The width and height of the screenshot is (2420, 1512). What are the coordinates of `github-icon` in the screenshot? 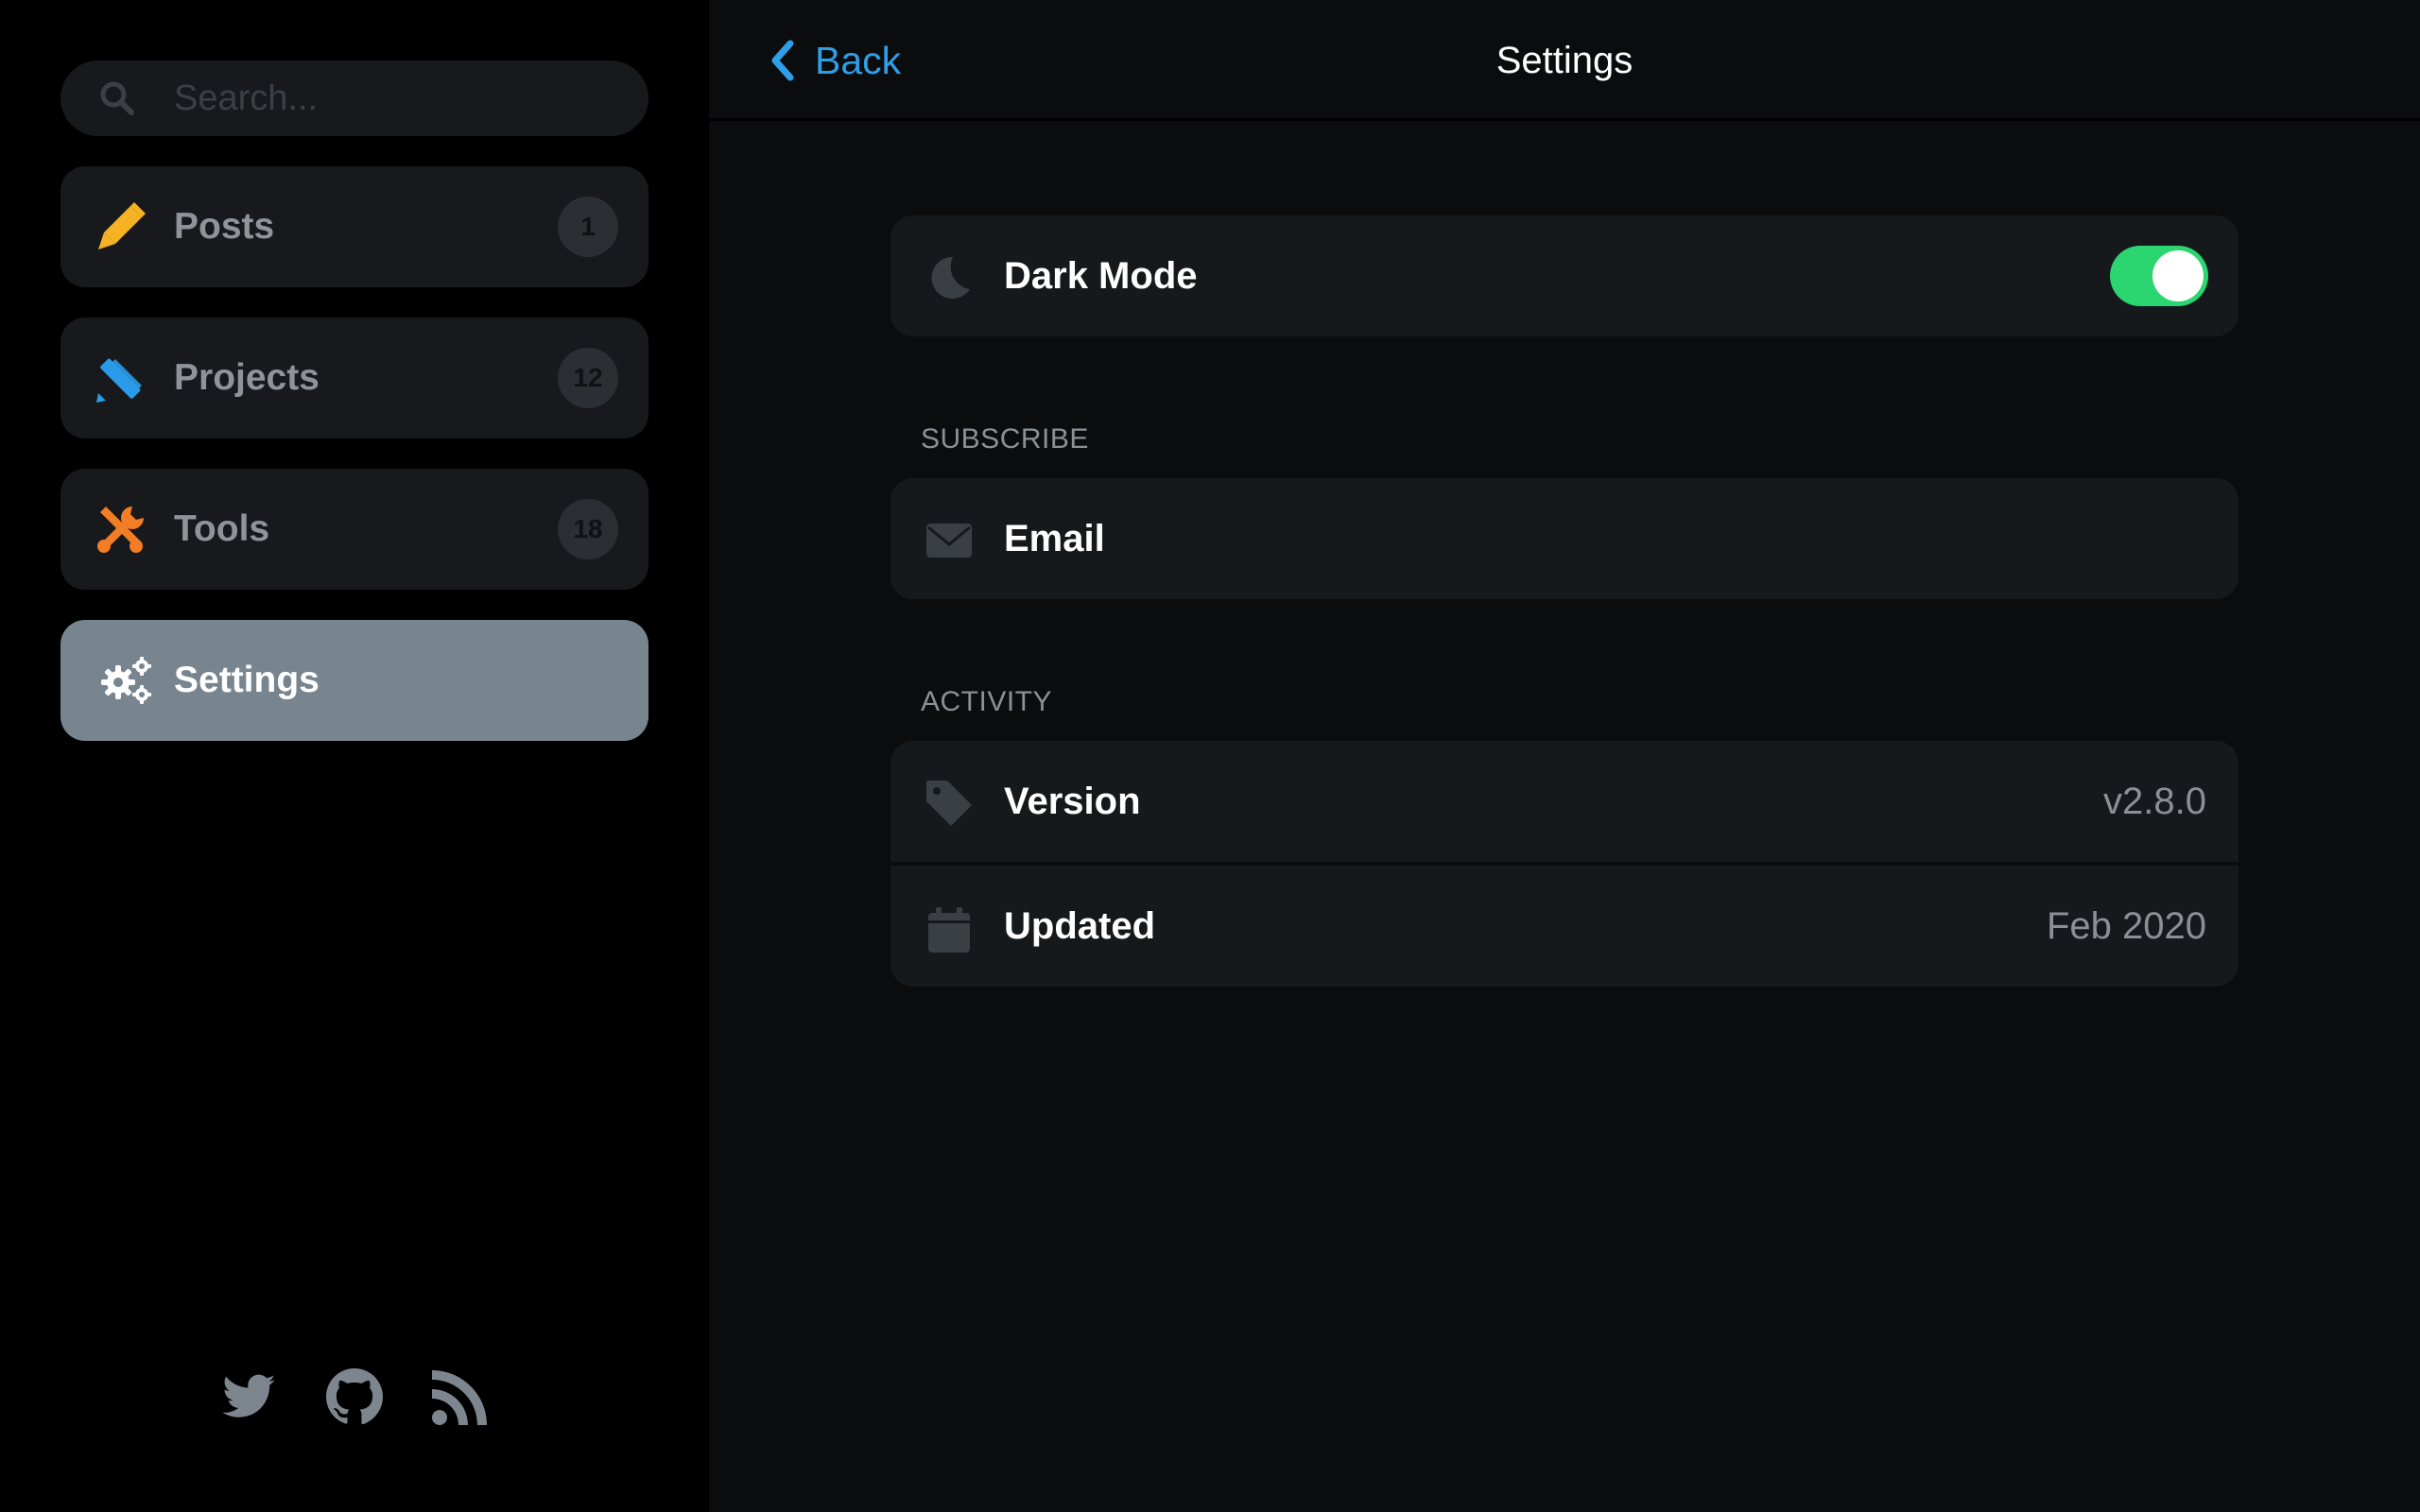 It's located at (354, 1396).